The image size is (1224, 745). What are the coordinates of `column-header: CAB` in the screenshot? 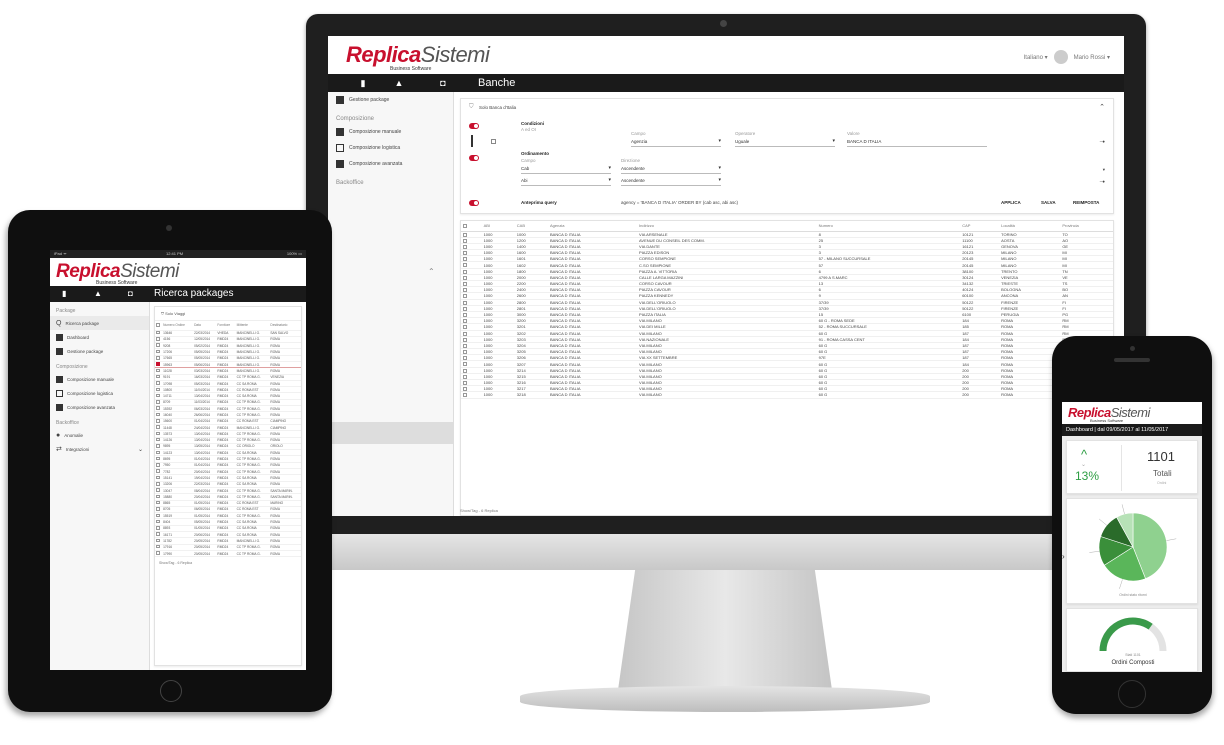 It's located at (531, 226).